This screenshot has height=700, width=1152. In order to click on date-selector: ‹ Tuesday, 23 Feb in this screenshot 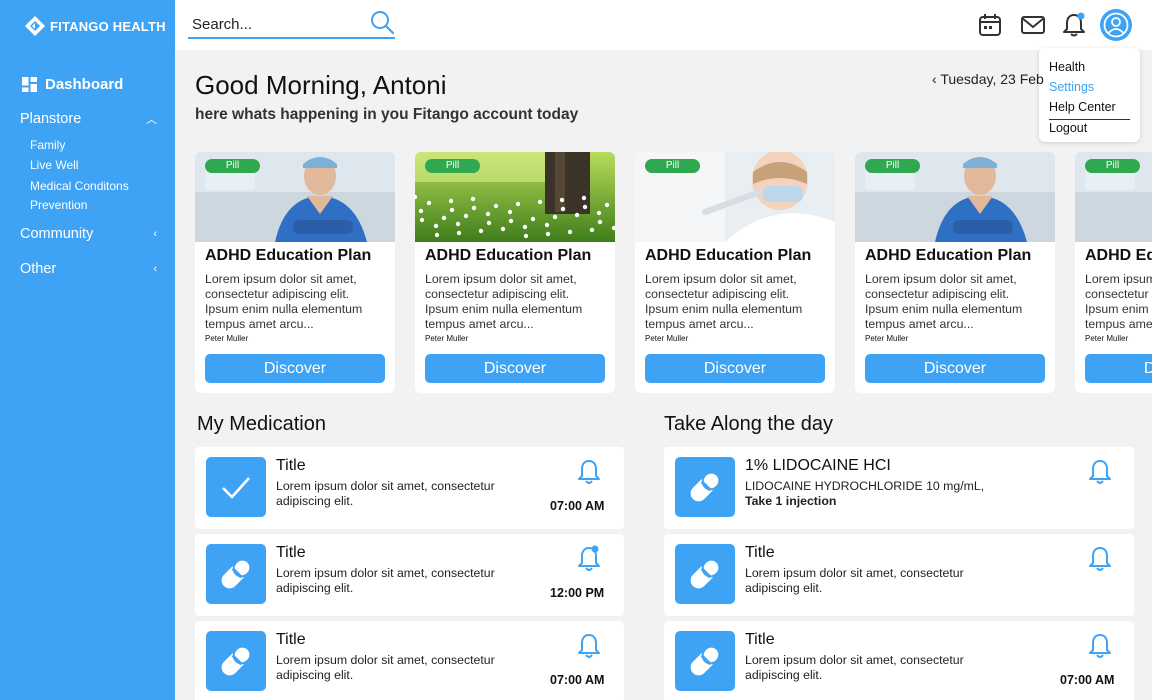, I will do `click(988, 79)`.